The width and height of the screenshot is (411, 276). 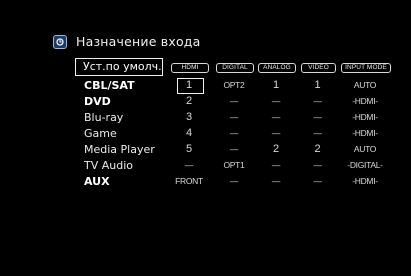 I want to click on row-label: AUX, so click(x=97, y=181).